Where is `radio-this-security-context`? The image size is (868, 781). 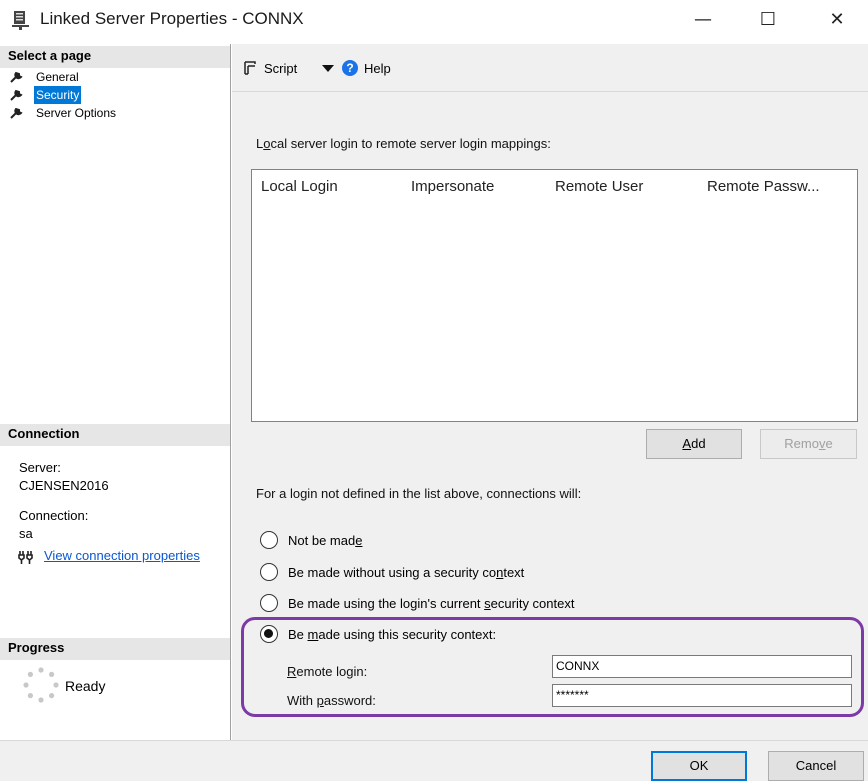
radio-this-security-context is located at coordinates (269, 634).